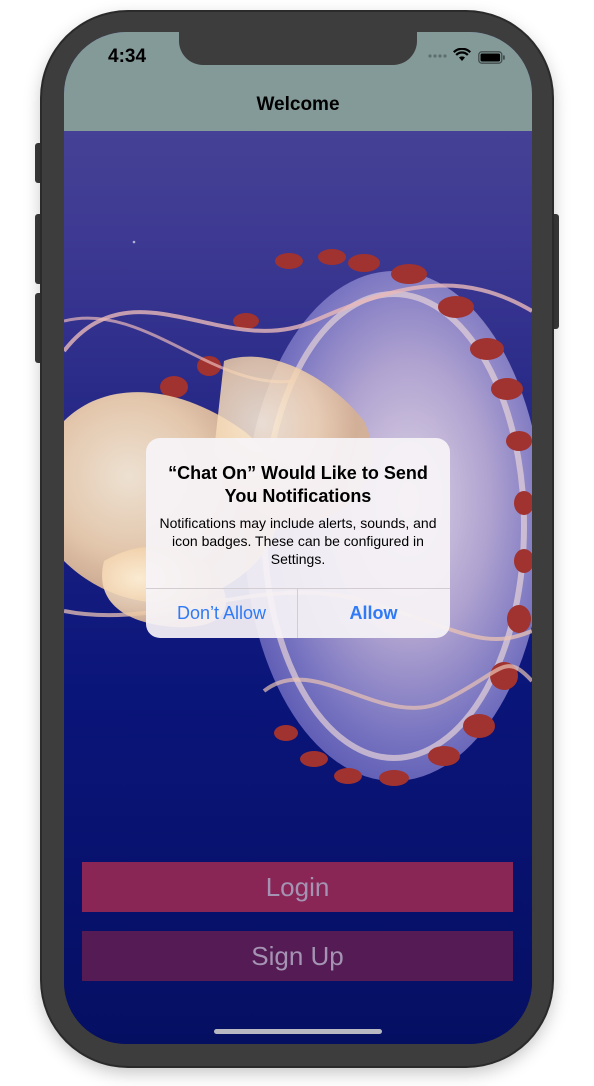 The height and width of the screenshot is (1086, 594). What do you see at coordinates (127, 56) in the screenshot?
I see `status-time: 4:34` at bounding box center [127, 56].